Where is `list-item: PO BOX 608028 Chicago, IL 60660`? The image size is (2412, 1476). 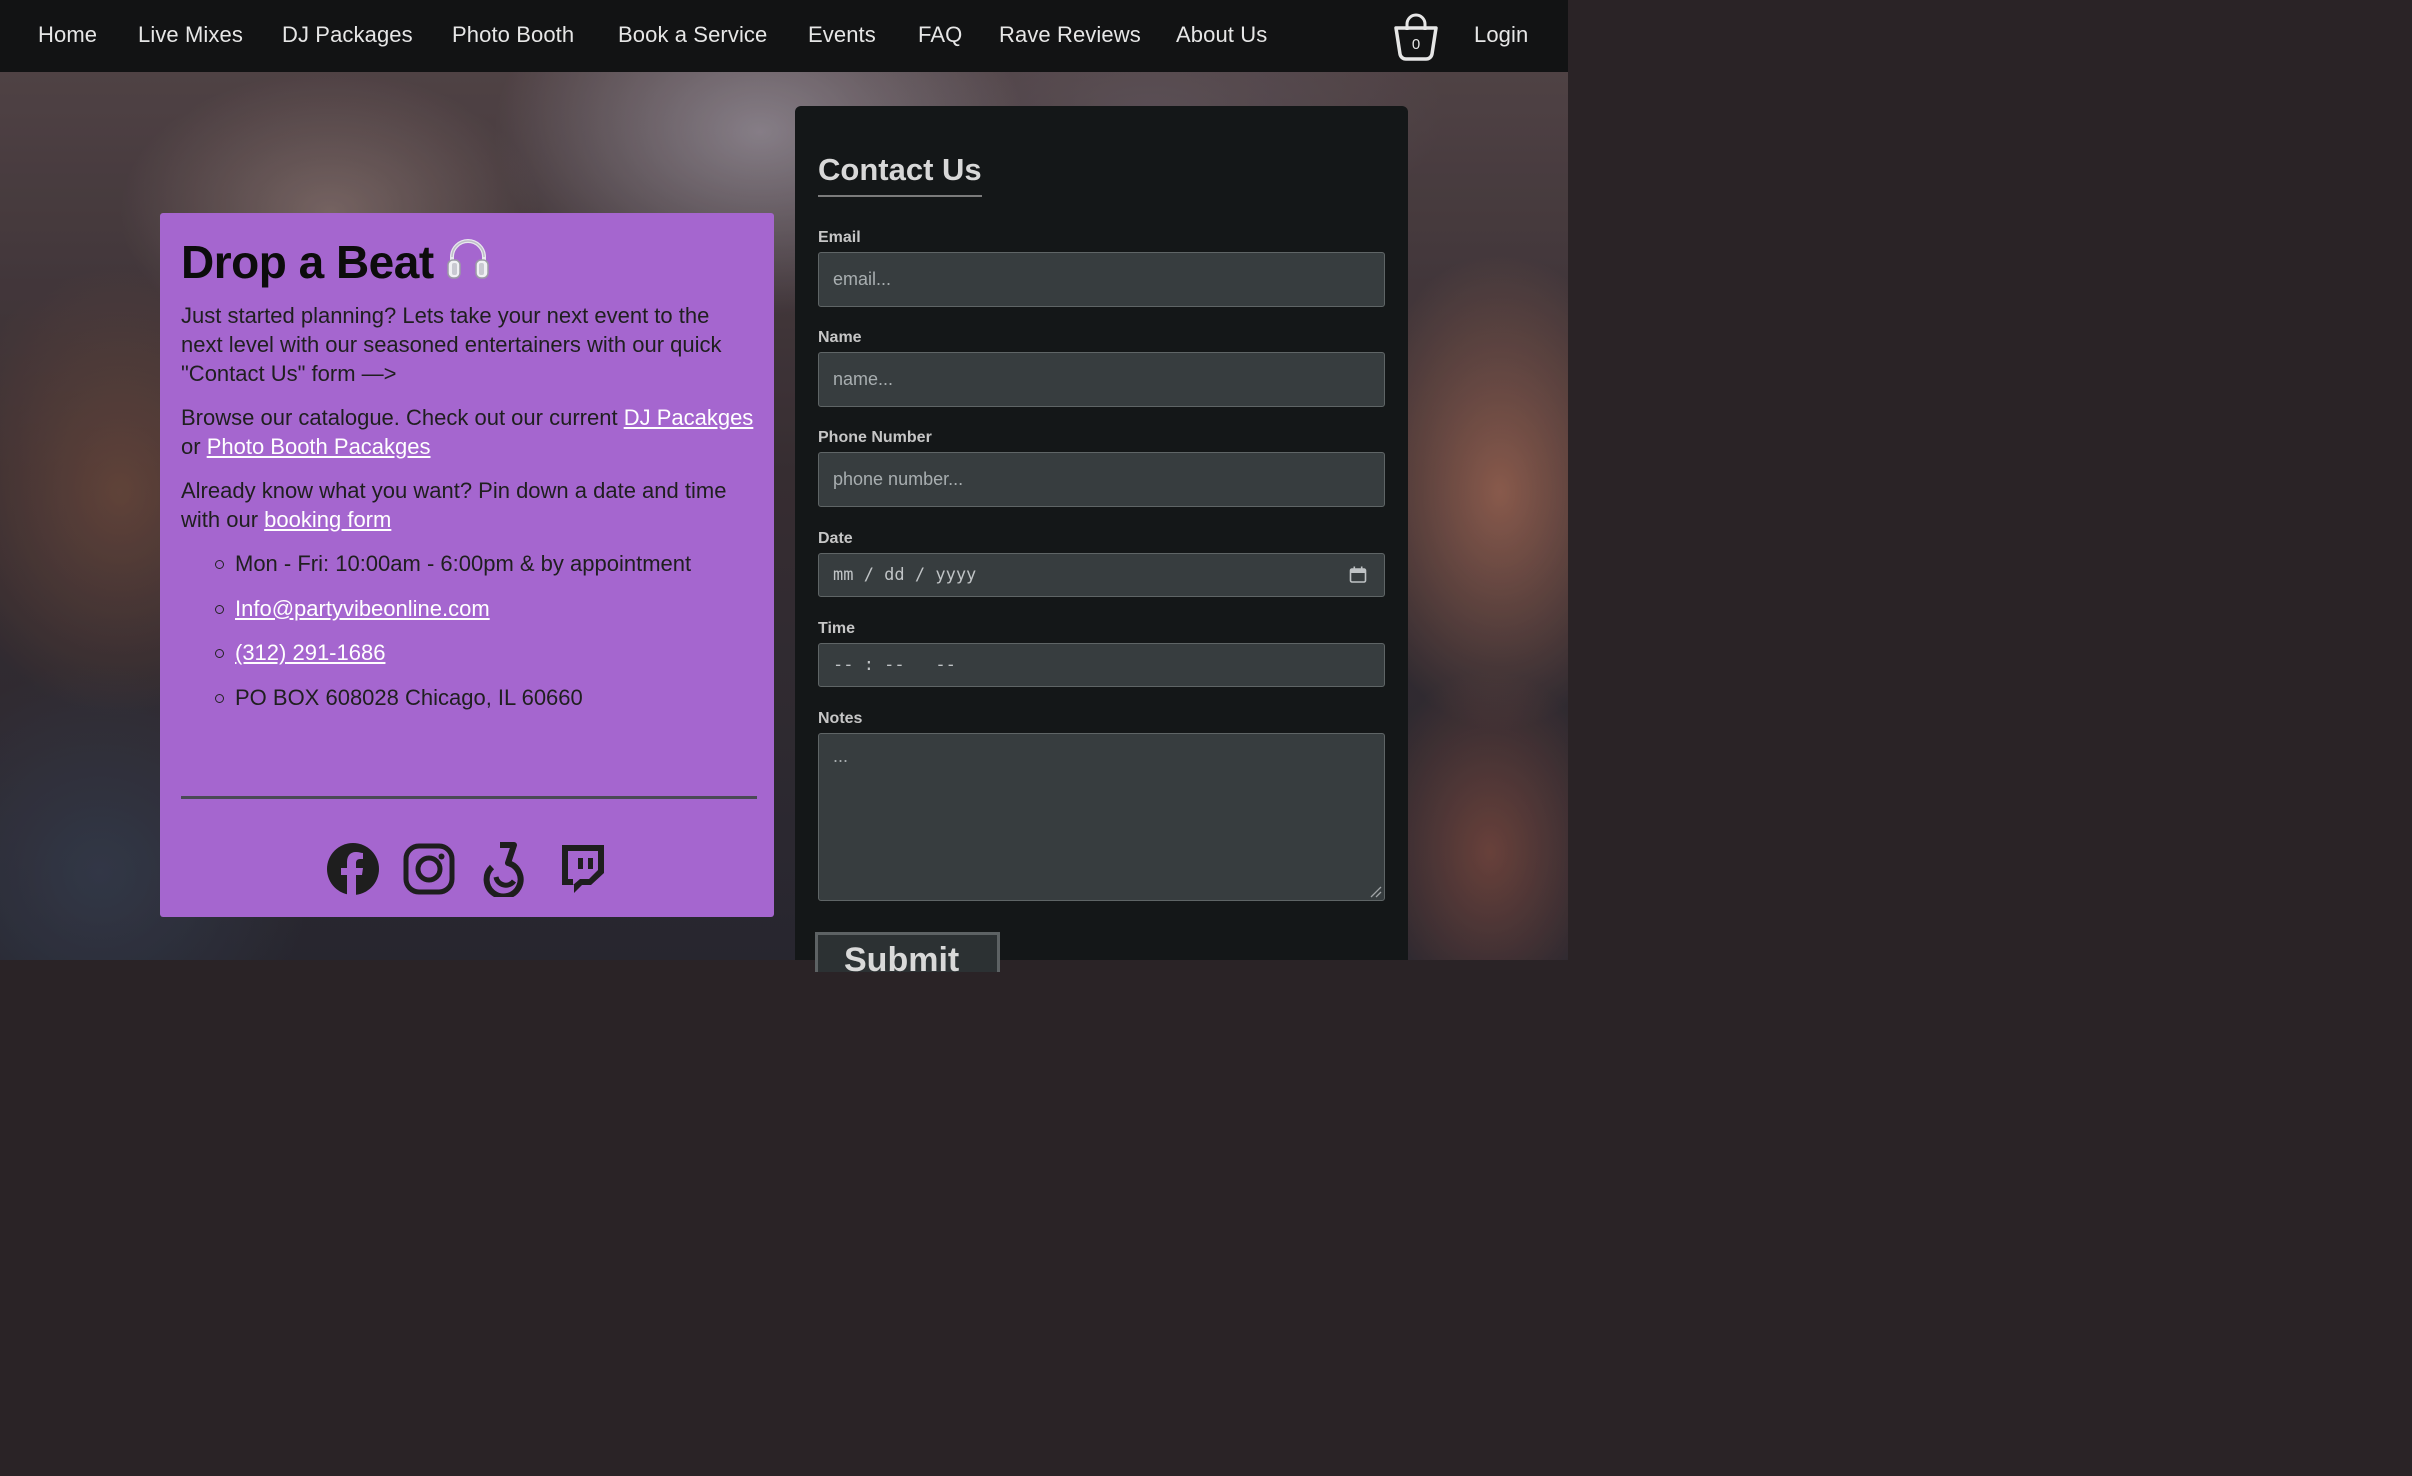 list-item: PO BOX 608028 Chicago, IL 60660 is located at coordinates (484, 706).